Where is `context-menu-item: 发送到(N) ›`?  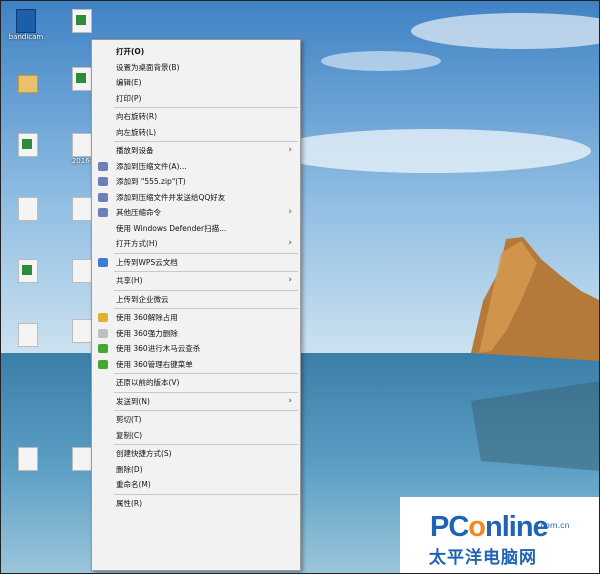 context-menu-item: 发送到(N) › is located at coordinates (196, 401).